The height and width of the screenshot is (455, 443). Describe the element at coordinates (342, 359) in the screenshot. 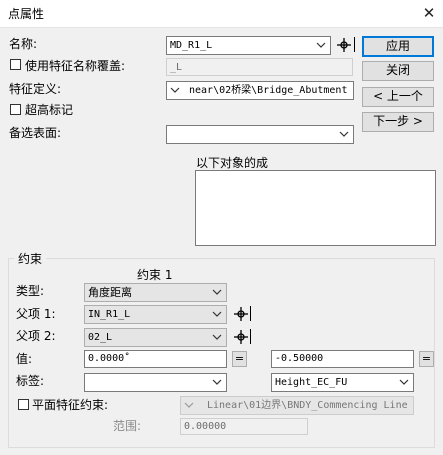

I see `value2-input: -0.50000` at that location.